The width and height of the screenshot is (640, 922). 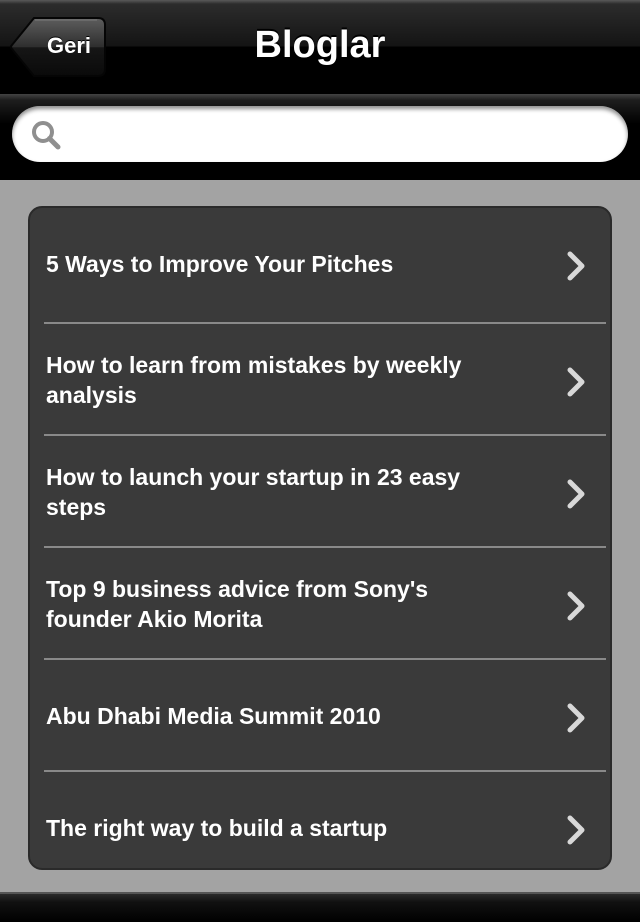 I want to click on search-input, so click(x=343, y=135).